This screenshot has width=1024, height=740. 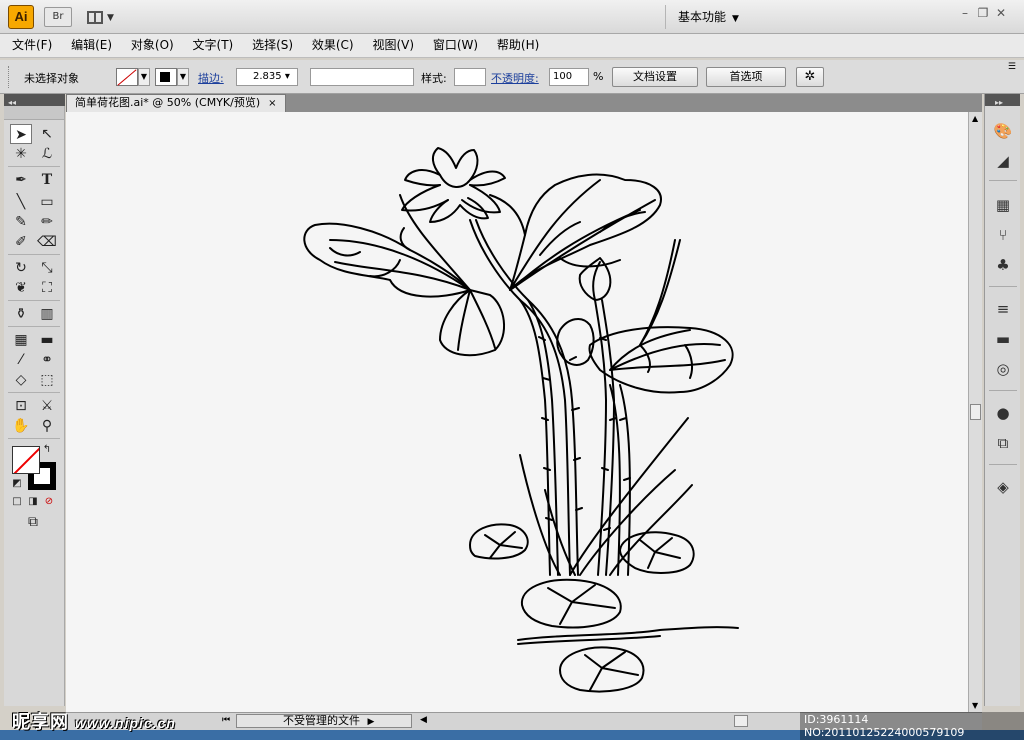 What do you see at coordinates (1003, 205) in the screenshot?
I see `swatches-icon: ▦` at bounding box center [1003, 205].